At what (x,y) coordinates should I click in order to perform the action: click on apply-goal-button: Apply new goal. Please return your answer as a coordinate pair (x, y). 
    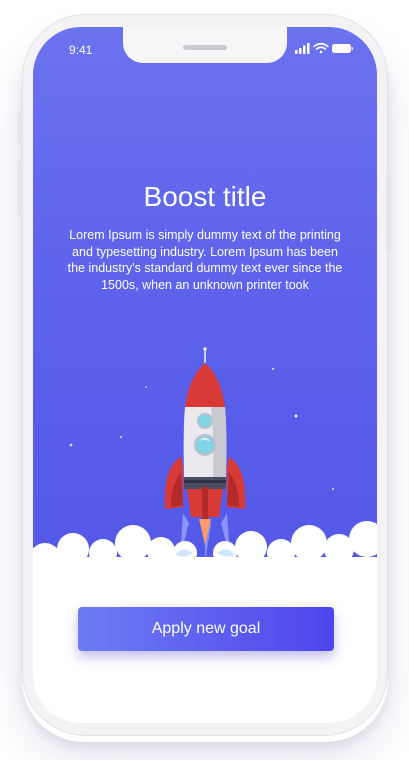
    Looking at the image, I should click on (206, 629).